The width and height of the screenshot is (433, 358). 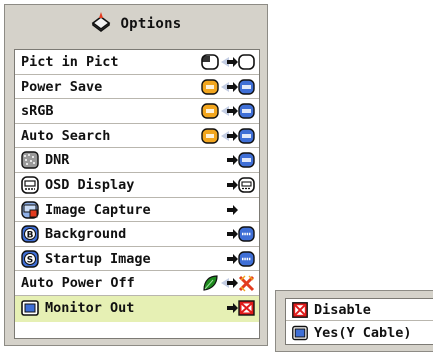 I want to click on on-icon, so click(x=210, y=86).